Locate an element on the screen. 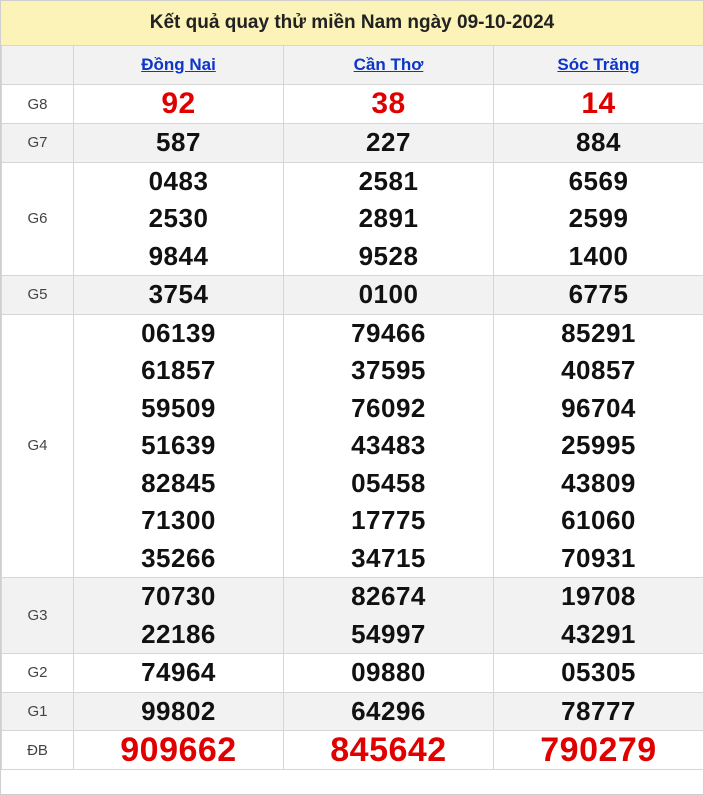 The width and height of the screenshot is (704, 795). province-link-soc-trang: Sóc Trăng is located at coordinates (598, 64).